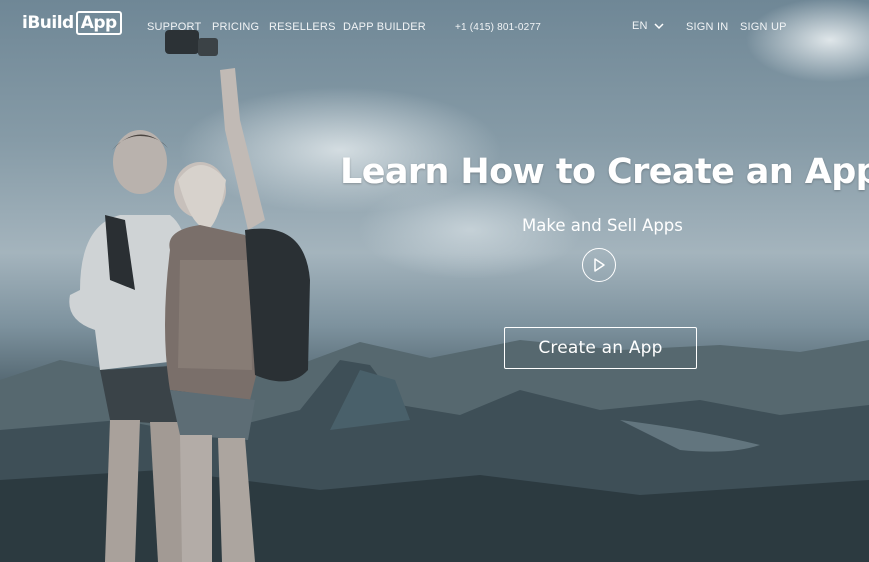  I want to click on play-icon, so click(599, 265).